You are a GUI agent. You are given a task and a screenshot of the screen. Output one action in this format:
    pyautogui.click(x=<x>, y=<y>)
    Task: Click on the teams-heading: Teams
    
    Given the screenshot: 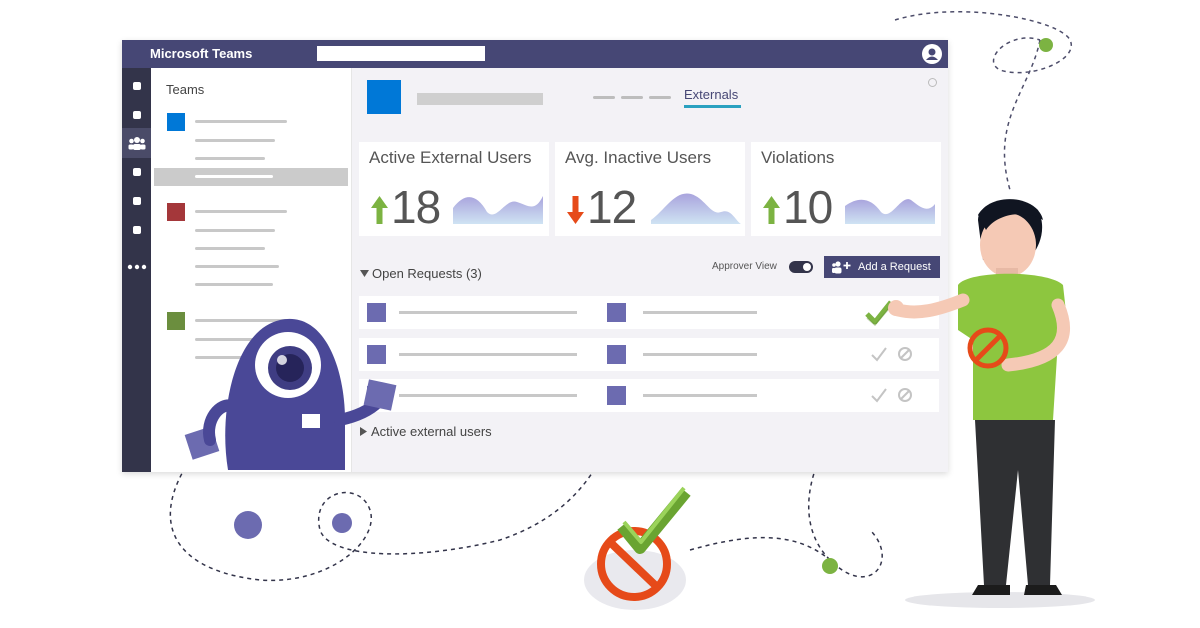 What is the action you would take?
    pyautogui.click(x=185, y=89)
    